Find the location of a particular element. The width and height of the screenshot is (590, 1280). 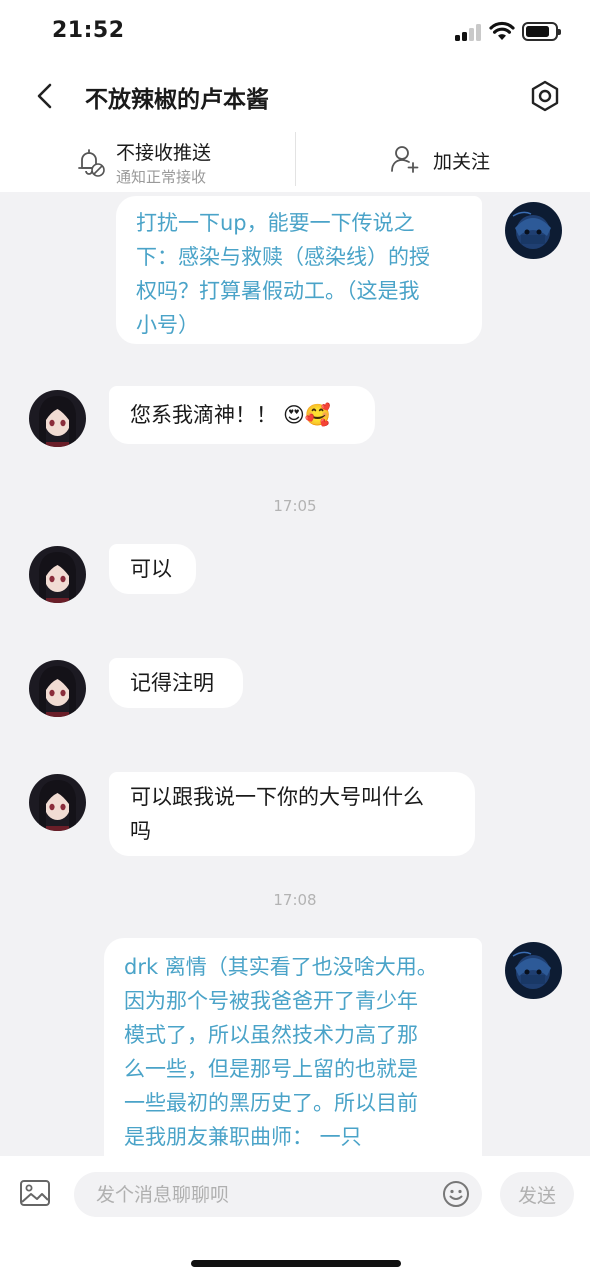

input-bar: 发送 is located at coordinates (295, 1196).